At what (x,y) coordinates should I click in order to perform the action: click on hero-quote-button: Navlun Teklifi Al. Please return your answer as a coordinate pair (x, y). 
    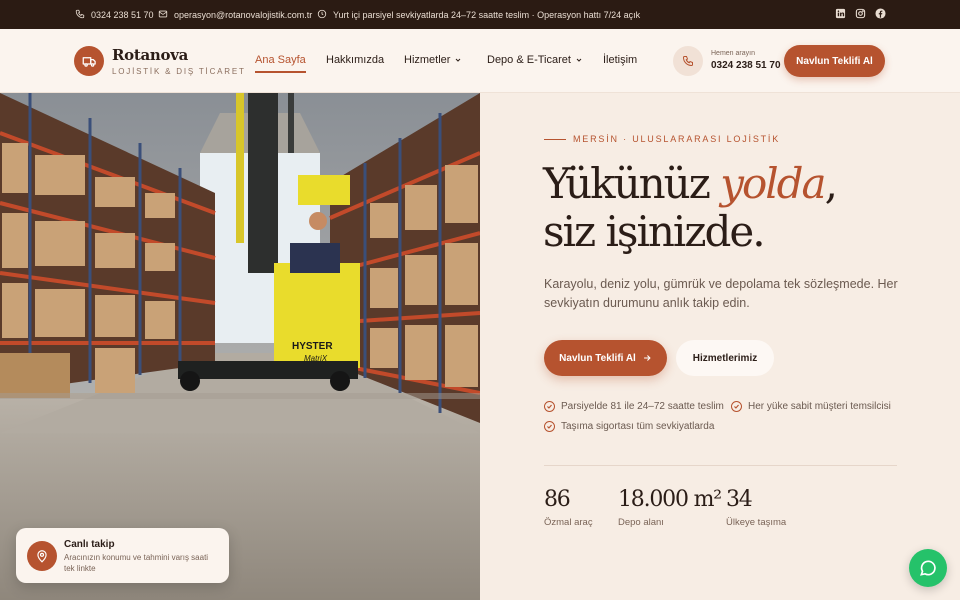
    Looking at the image, I should click on (605, 358).